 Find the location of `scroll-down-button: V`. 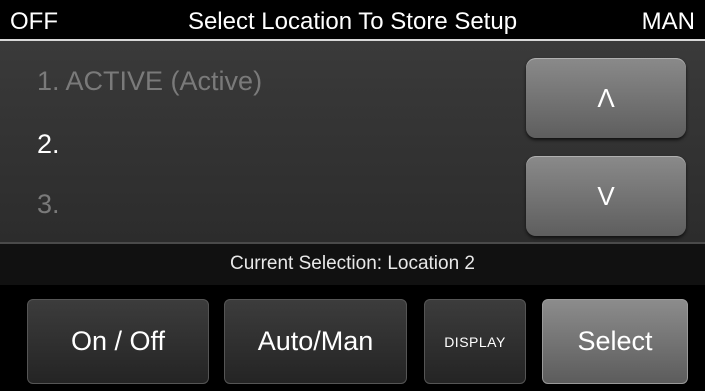

scroll-down-button: V is located at coordinates (606, 196).